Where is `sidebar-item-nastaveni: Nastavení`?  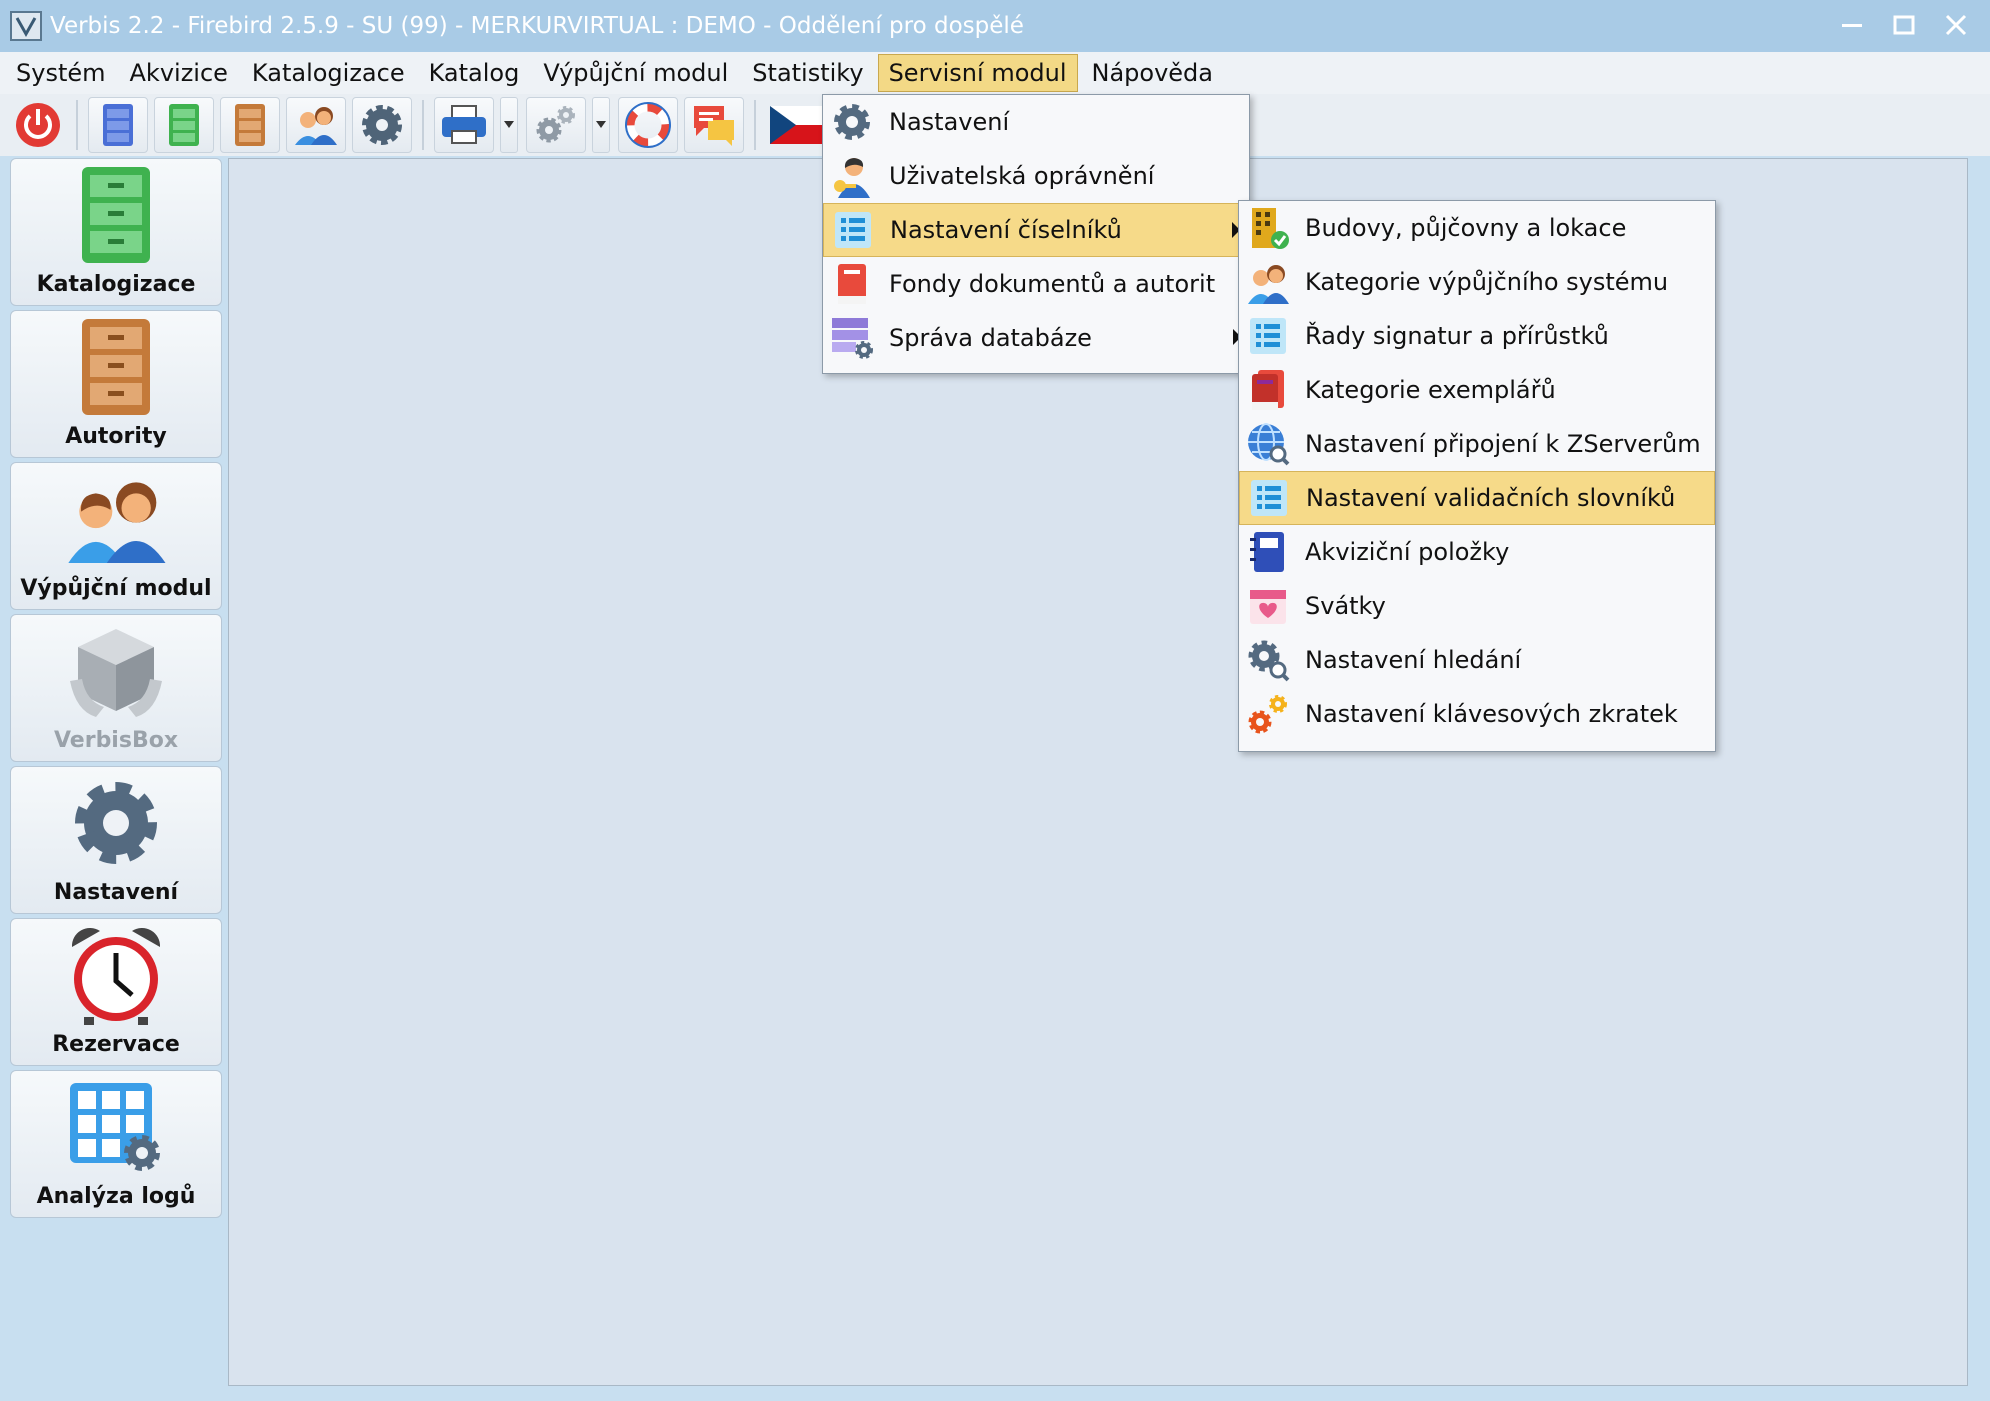
sidebar-item-nastaveni: Nastavení is located at coordinates (116, 840).